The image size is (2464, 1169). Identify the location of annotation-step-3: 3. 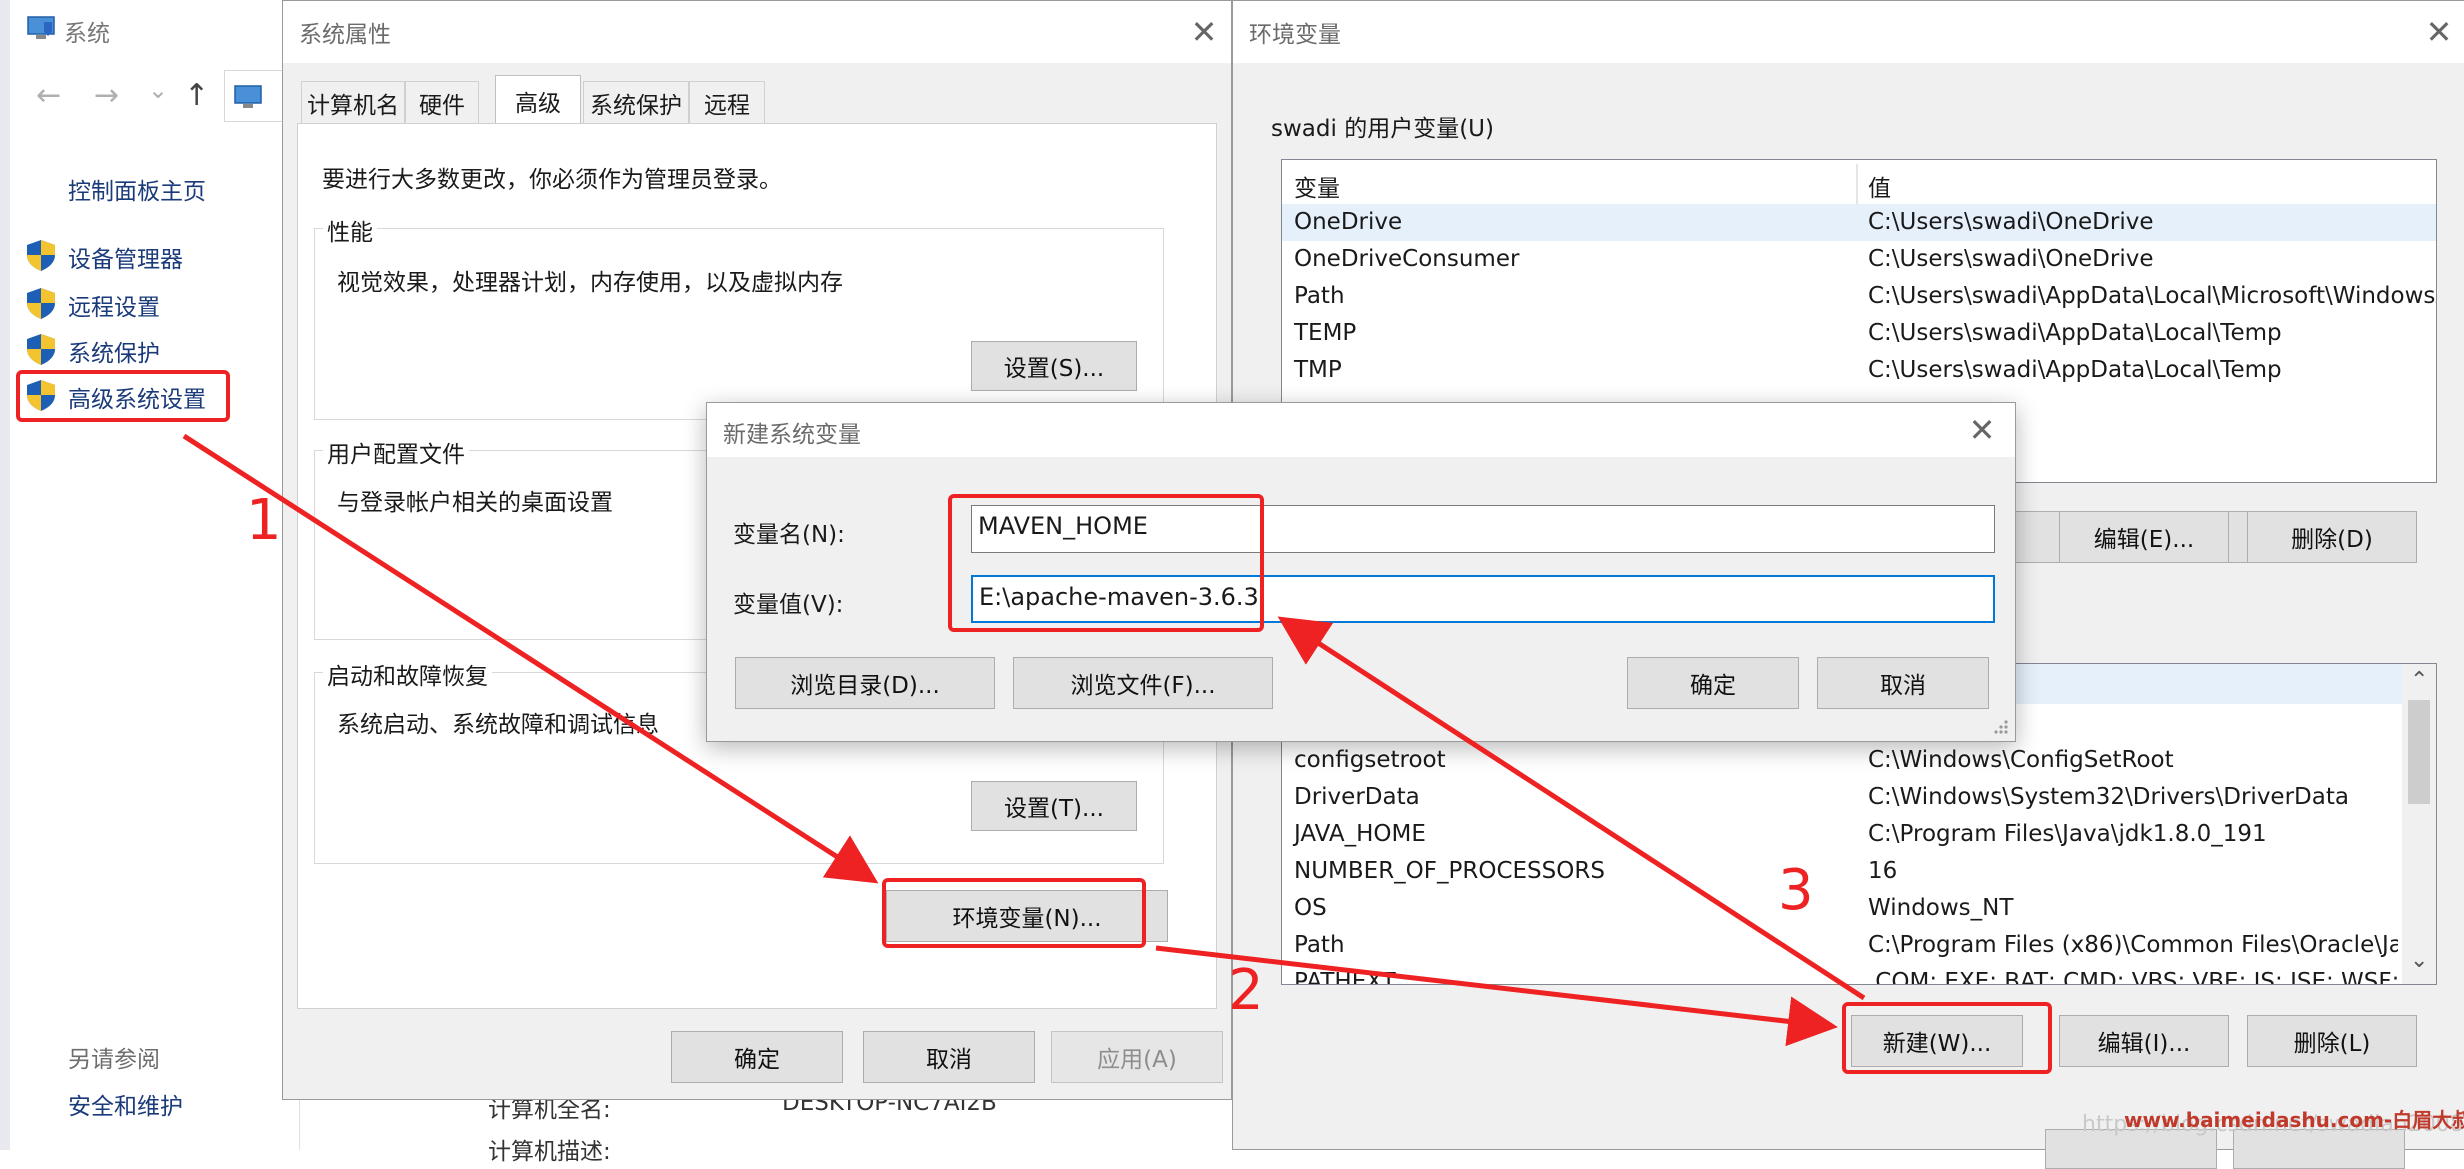
(1796, 890).